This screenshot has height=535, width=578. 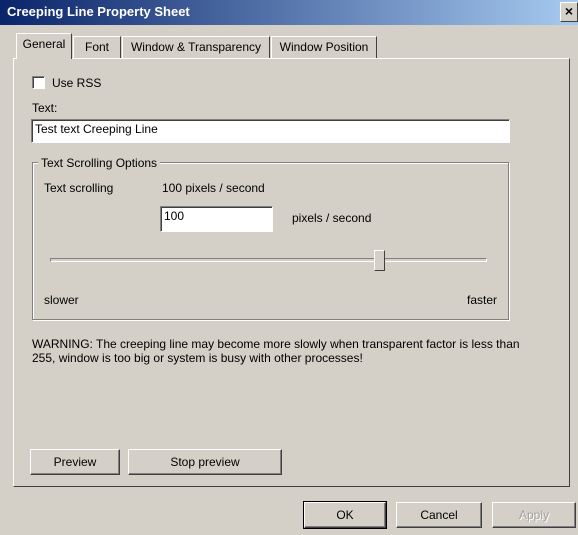 What do you see at coordinates (213, 188) in the screenshot?
I see `scrolling-speed-readout: 100 pixels / second` at bounding box center [213, 188].